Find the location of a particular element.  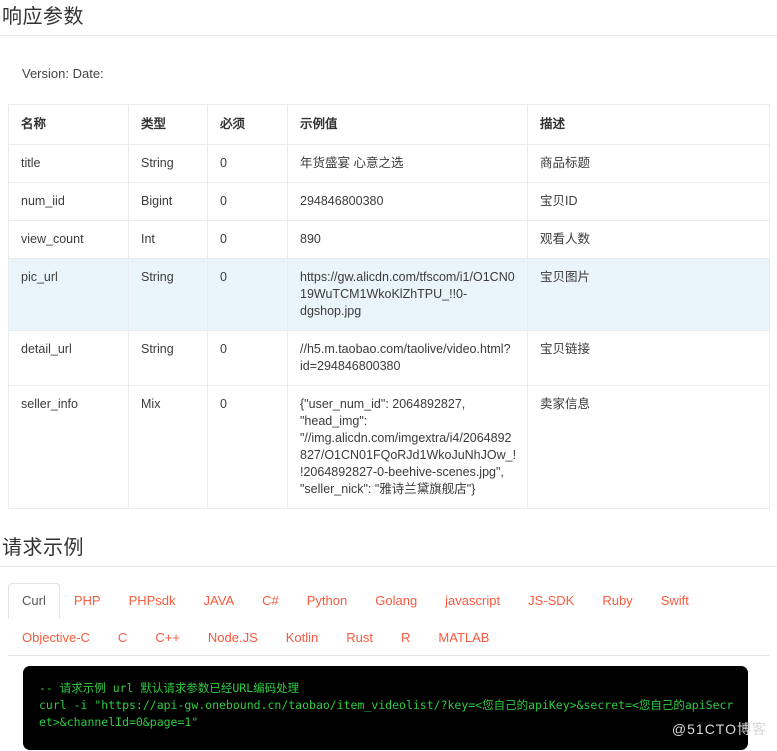

table-row: num_iid Bigint 0 294846800380 宝贝ID is located at coordinates (389, 201).